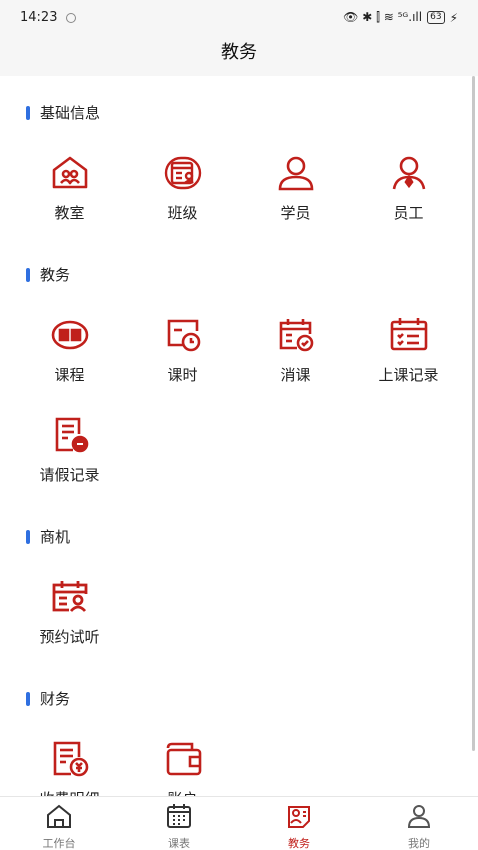  Describe the element at coordinates (70, 173) in the screenshot. I see `classroom-icon` at that location.